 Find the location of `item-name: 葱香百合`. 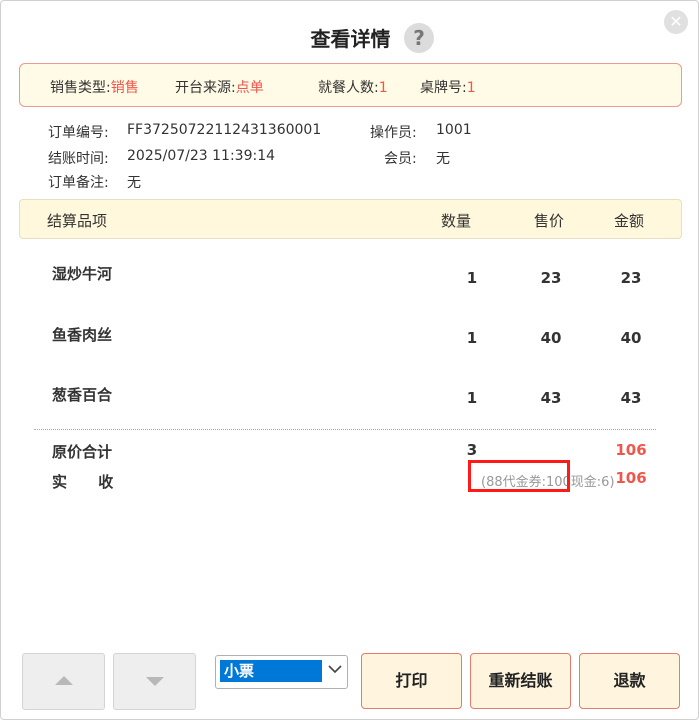

item-name: 葱香百合 is located at coordinates (82, 395).